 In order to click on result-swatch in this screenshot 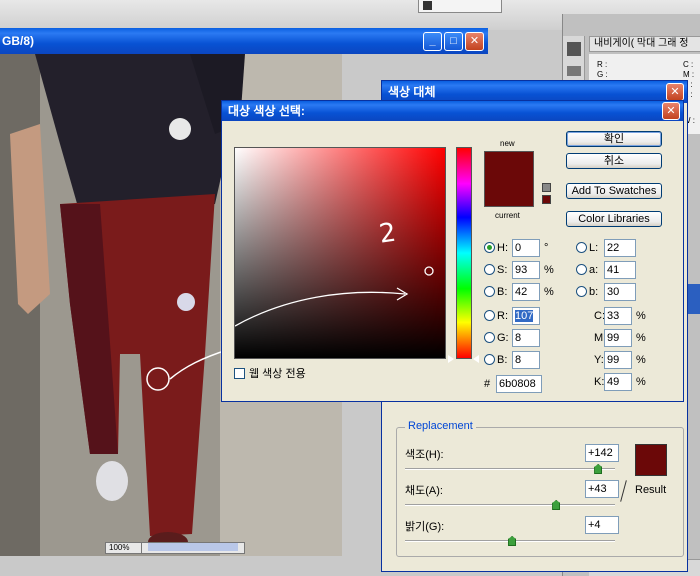, I will do `click(651, 460)`.